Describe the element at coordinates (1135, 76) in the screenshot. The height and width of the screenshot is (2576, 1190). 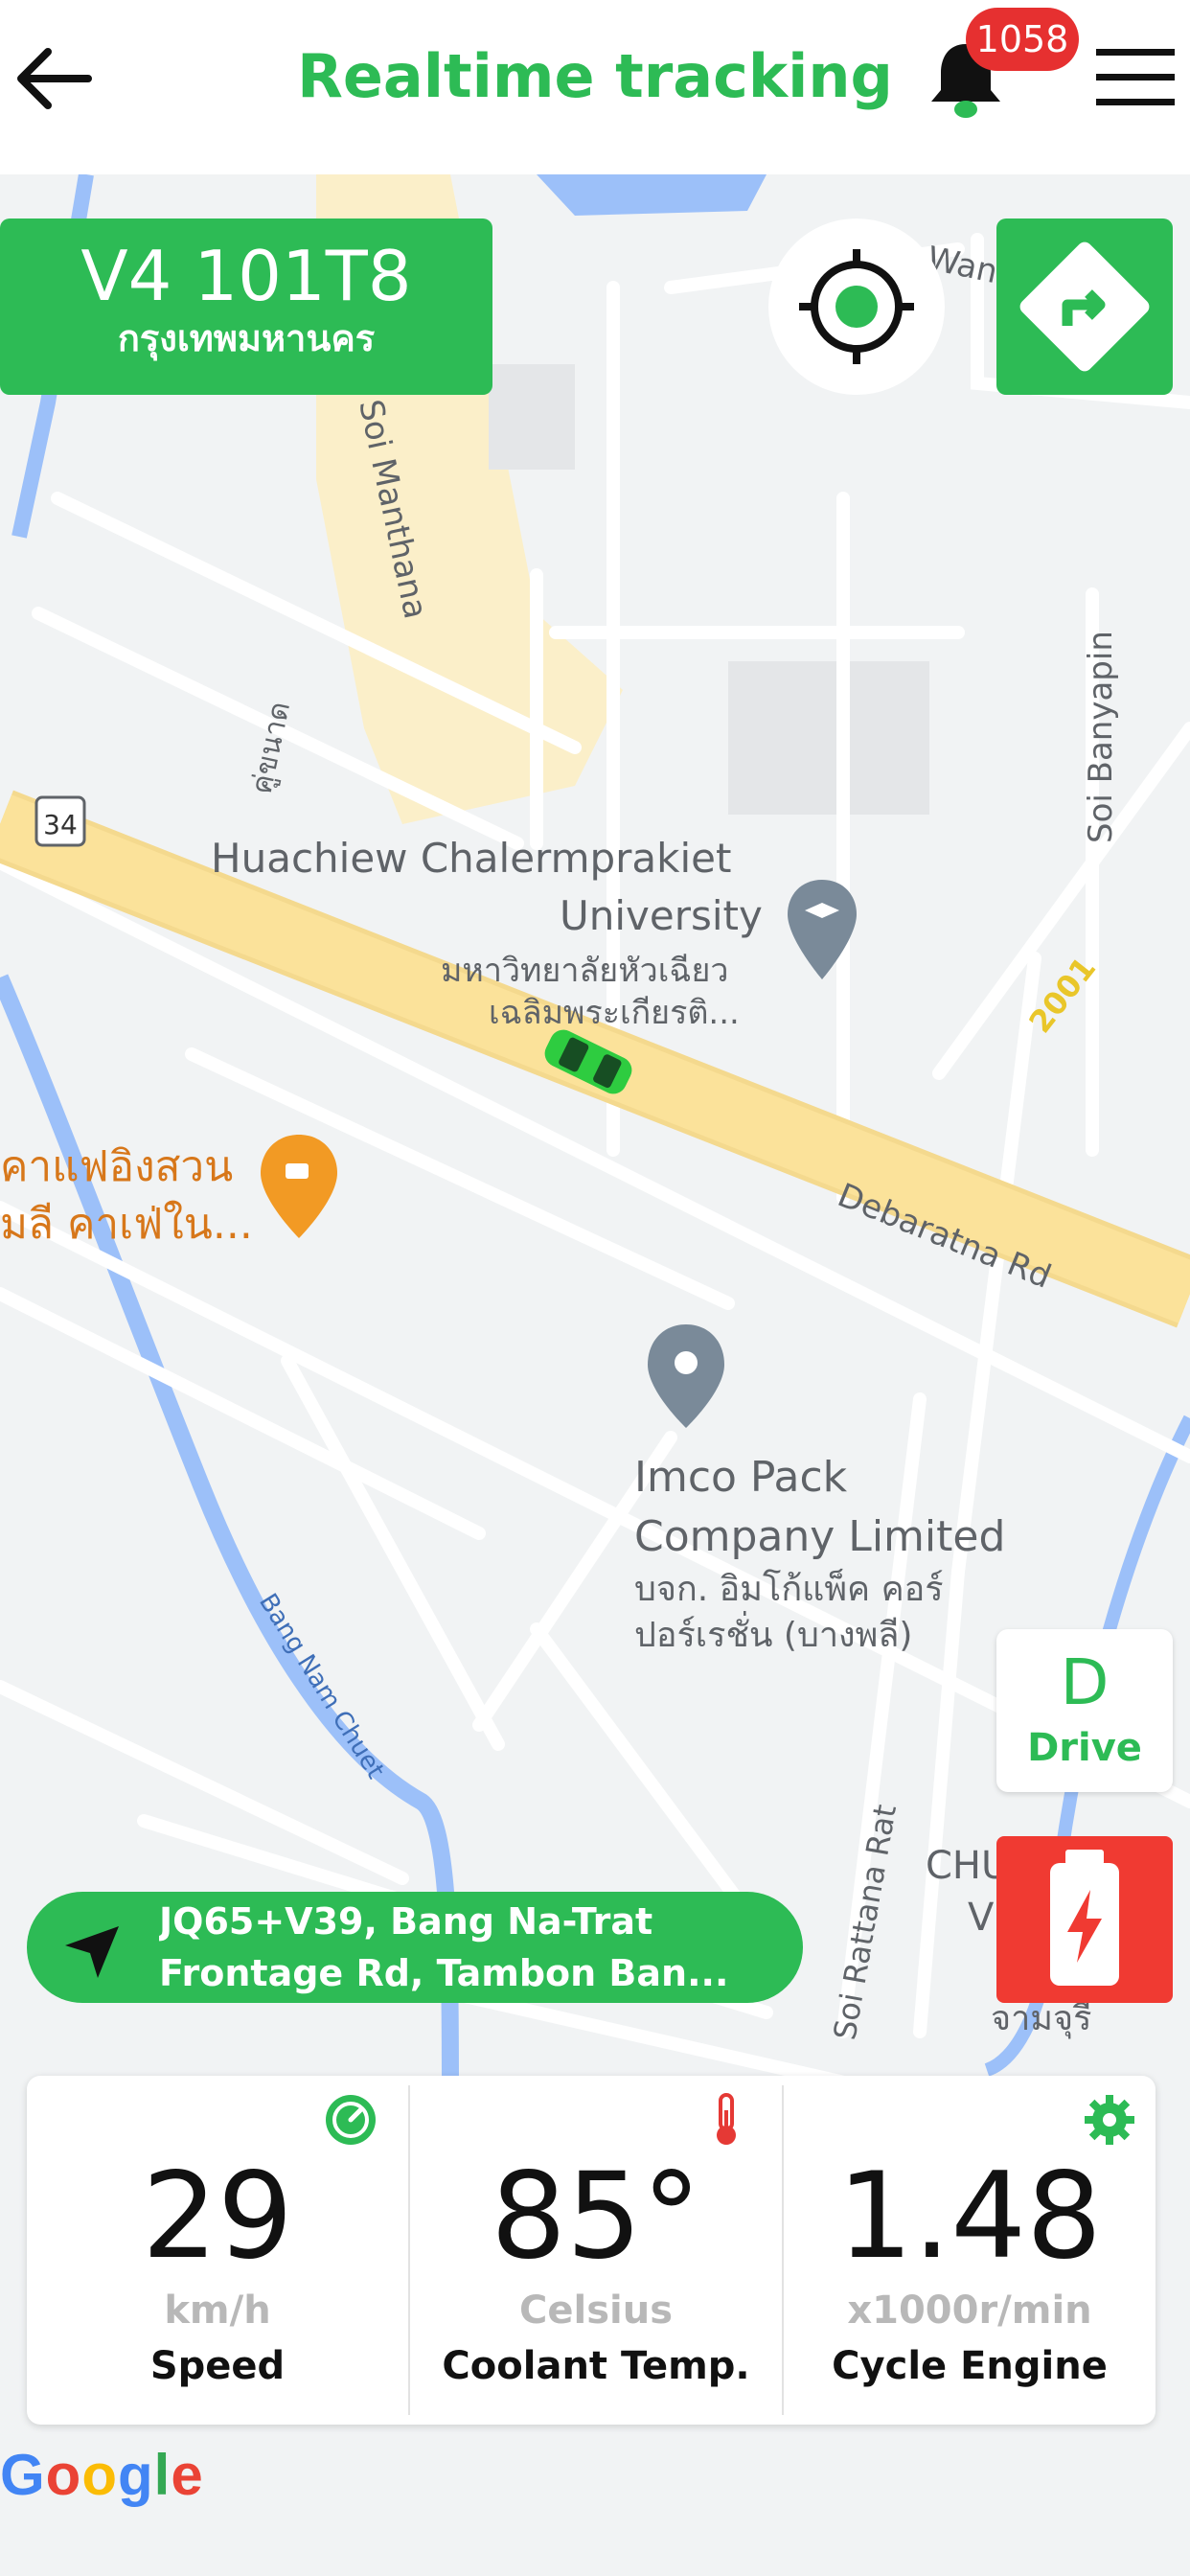
I see `hamburger-menu-icon` at that location.